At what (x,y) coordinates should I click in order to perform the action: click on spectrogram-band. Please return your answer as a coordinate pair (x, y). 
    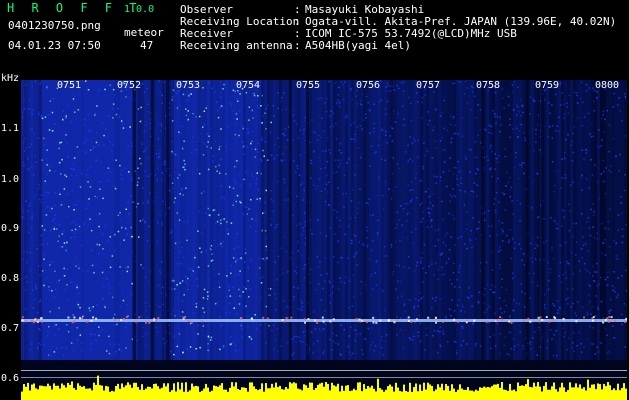
    Looking at the image, I should click on (115, 220).